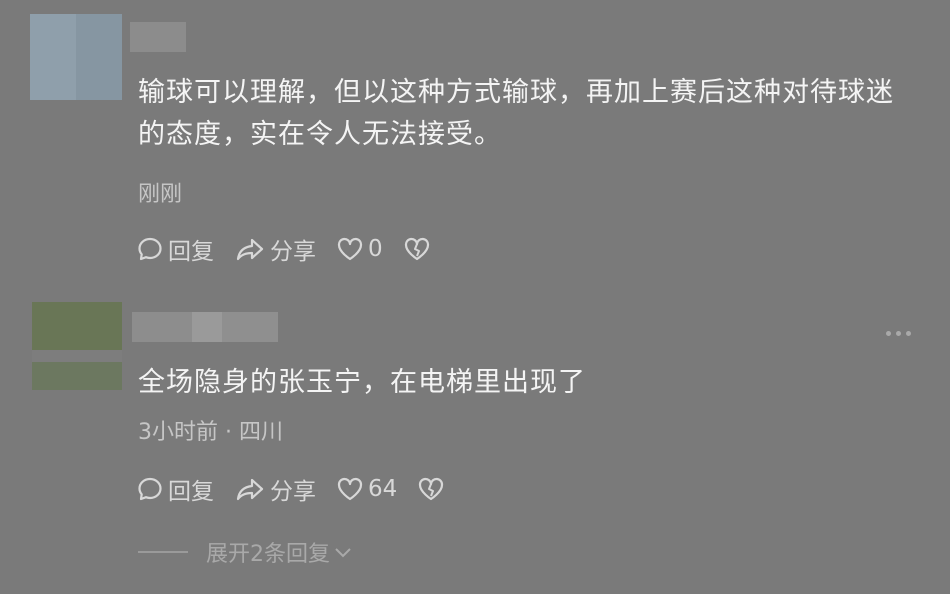 The image size is (950, 594). Describe the element at coordinates (362, 382) in the screenshot. I see `comment-text: 全场隐身的张玉宁，在电梯里出现了` at that location.